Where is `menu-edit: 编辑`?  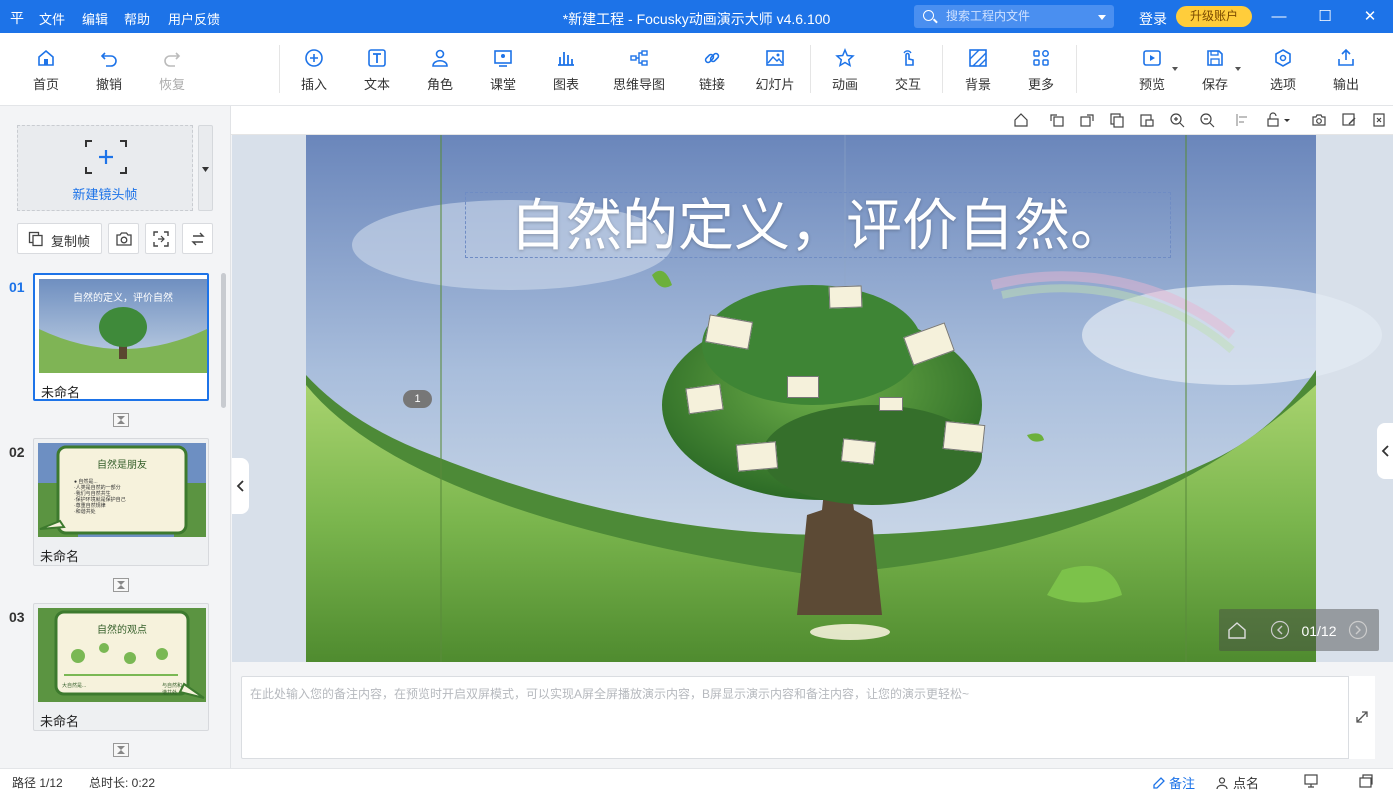
menu-edit: 编辑 is located at coordinates (95, 18).